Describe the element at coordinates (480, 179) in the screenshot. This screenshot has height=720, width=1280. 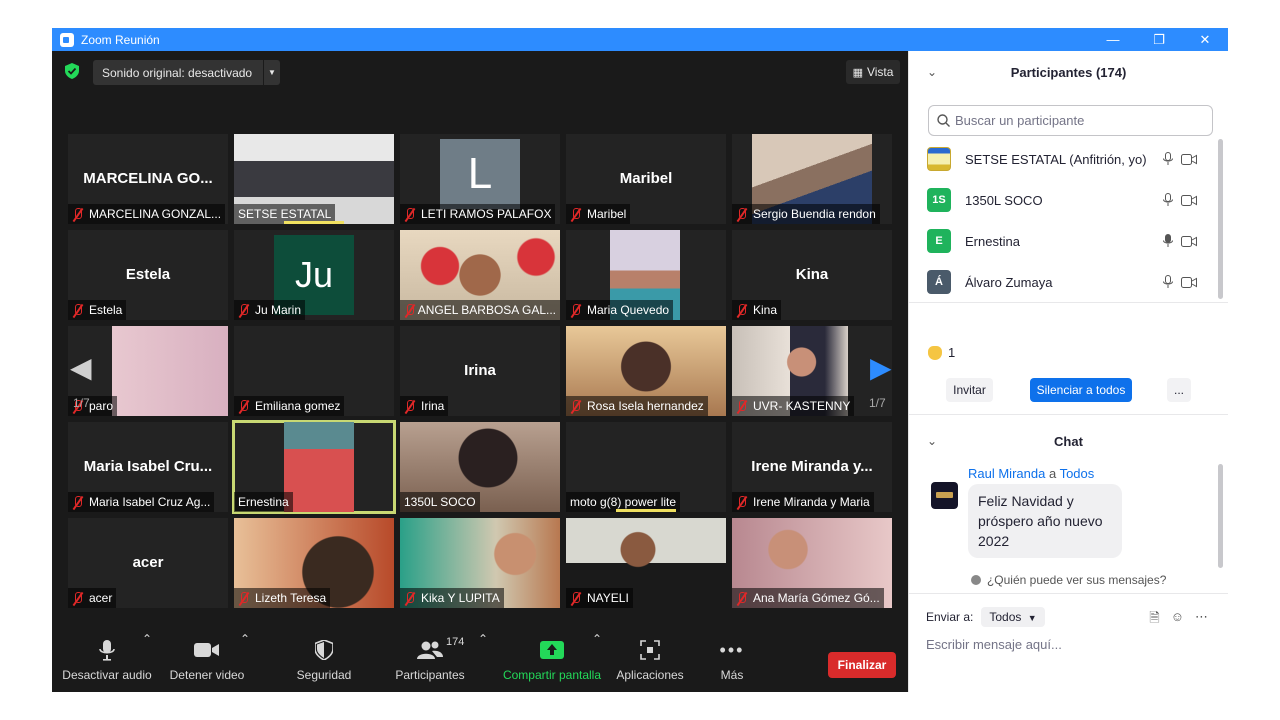
I see `video-tile: L LETI RAMOS PALAFOX` at that location.